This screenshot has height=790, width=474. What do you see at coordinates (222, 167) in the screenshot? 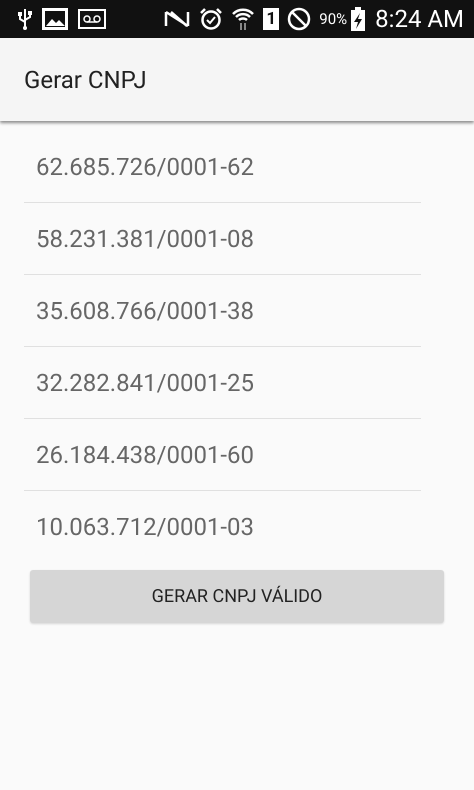
I see `cnpj-item: 62.685.726/0001-62` at bounding box center [222, 167].